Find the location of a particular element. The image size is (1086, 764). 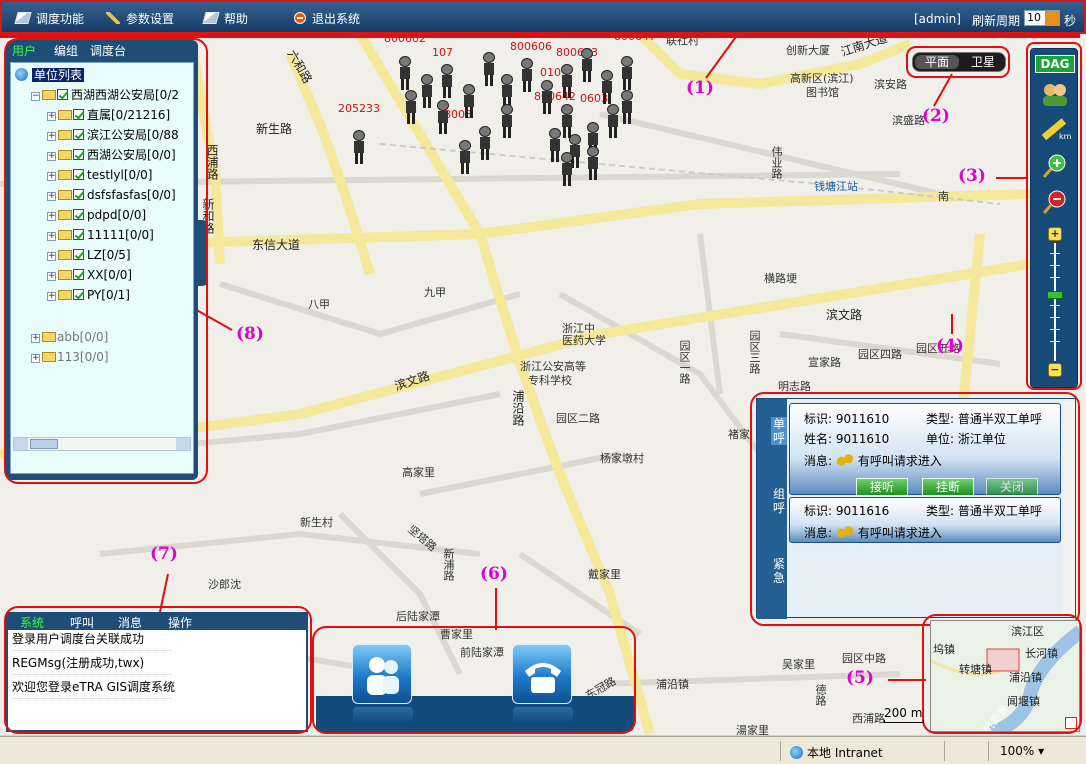

zoom-slider: + − is located at coordinates (1055, 302).